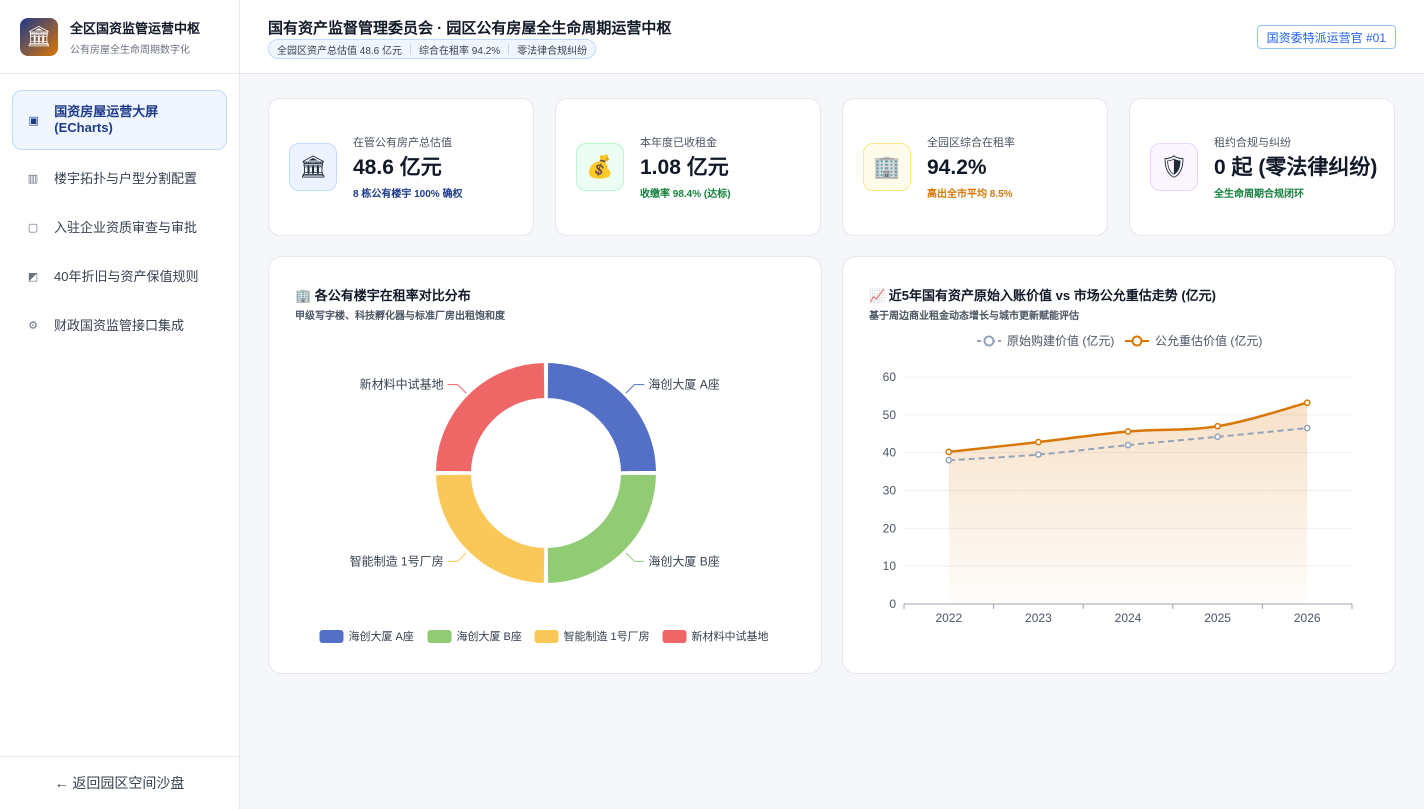 Image resolution: width=1424 pixels, height=809 pixels. What do you see at coordinates (408, 194) in the screenshot?
I see `kpi-note: 8 栋公有楼宇 100% 确权` at bounding box center [408, 194].